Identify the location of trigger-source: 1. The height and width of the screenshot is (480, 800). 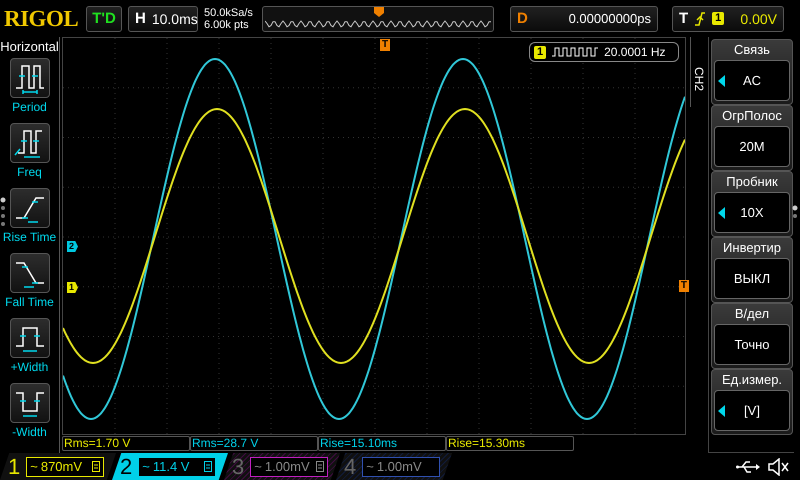
(718, 18).